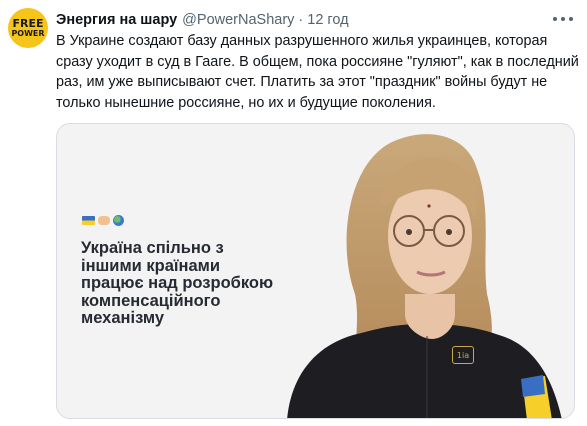  Describe the element at coordinates (28, 23) in the screenshot. I see `avatar-text-top: FREE` at that location.